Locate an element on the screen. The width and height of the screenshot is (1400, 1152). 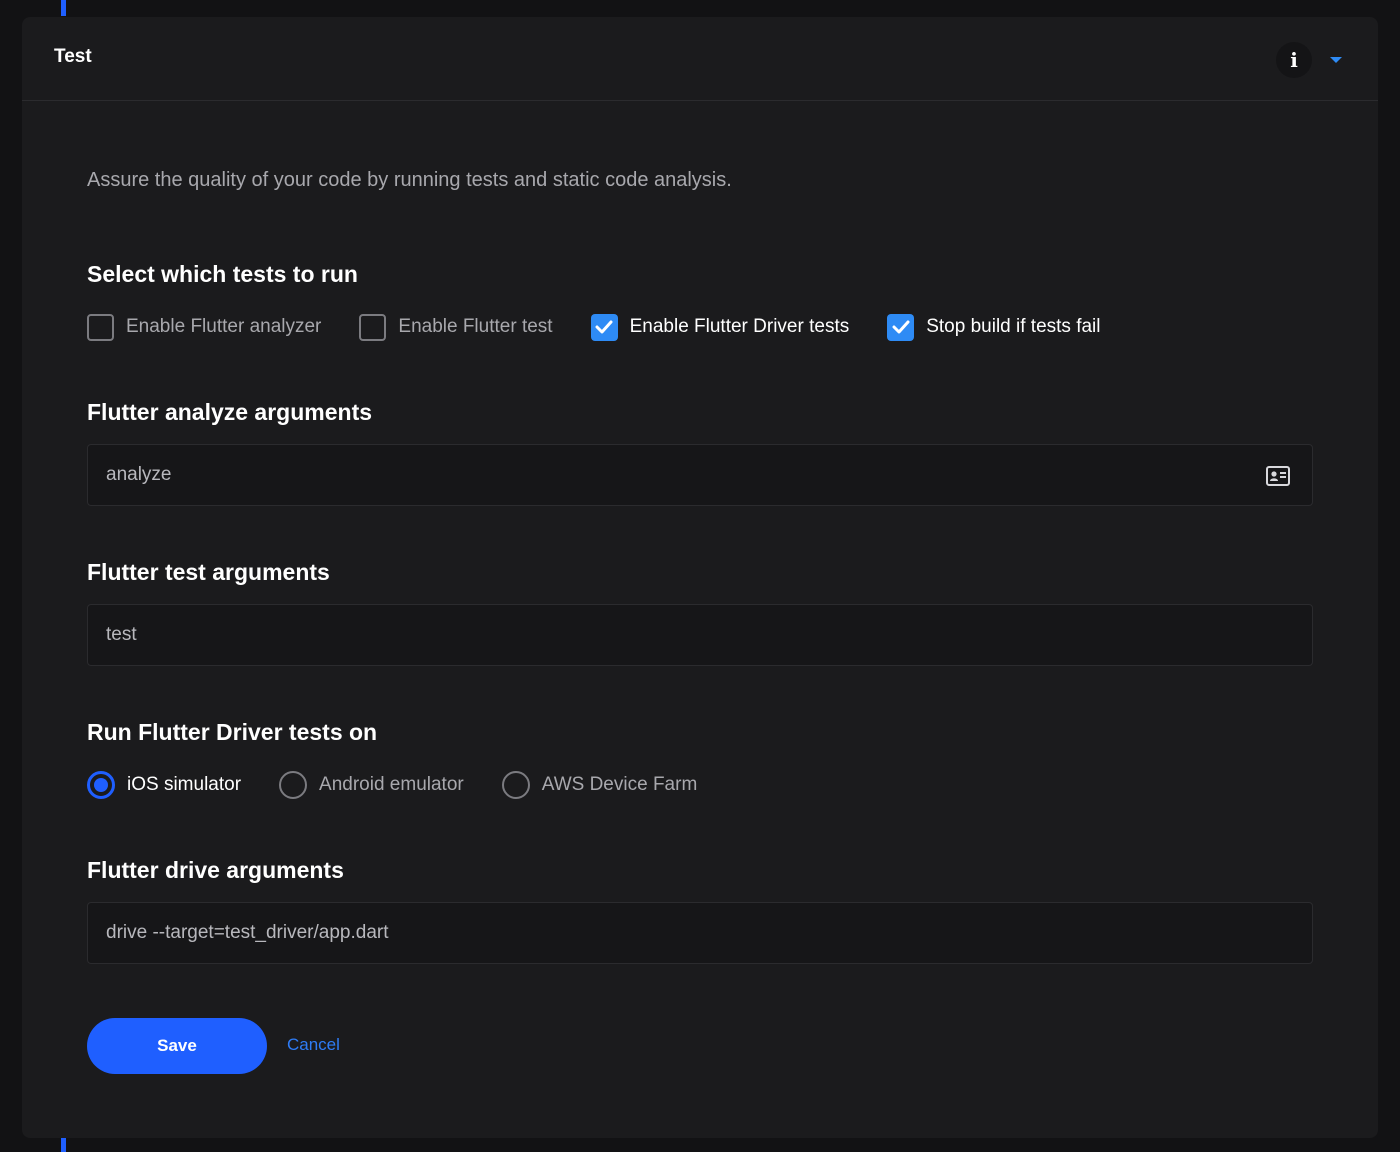
radio-aws-device-farm: AWS Device Farm is located at coordinates (599, 785).